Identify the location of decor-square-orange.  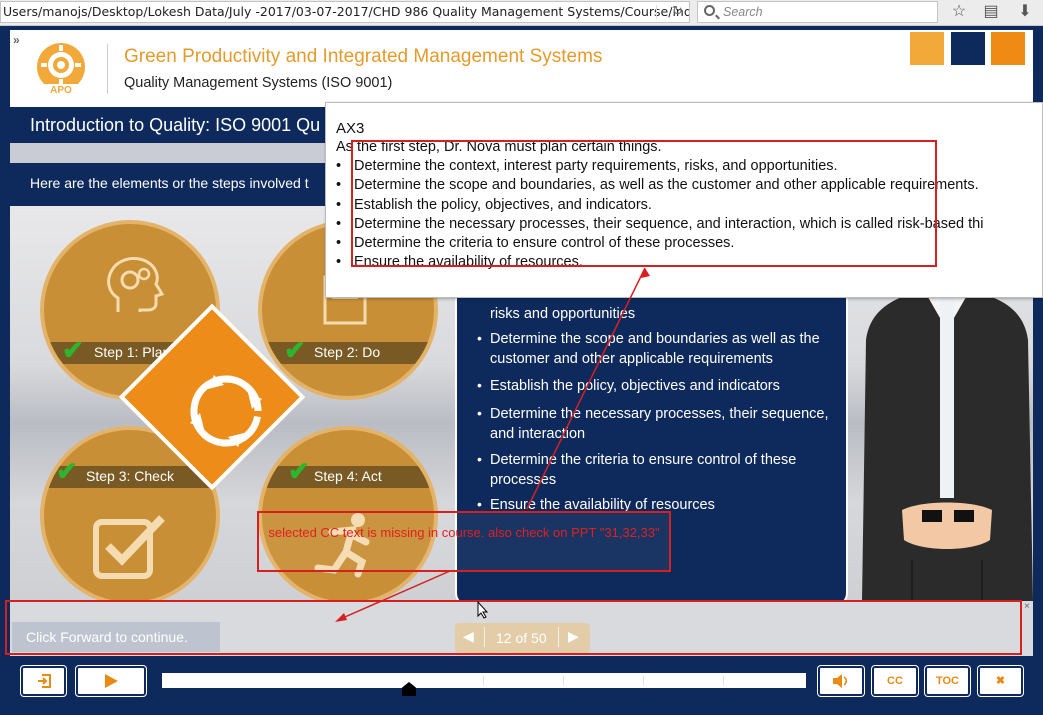
(927, 48).